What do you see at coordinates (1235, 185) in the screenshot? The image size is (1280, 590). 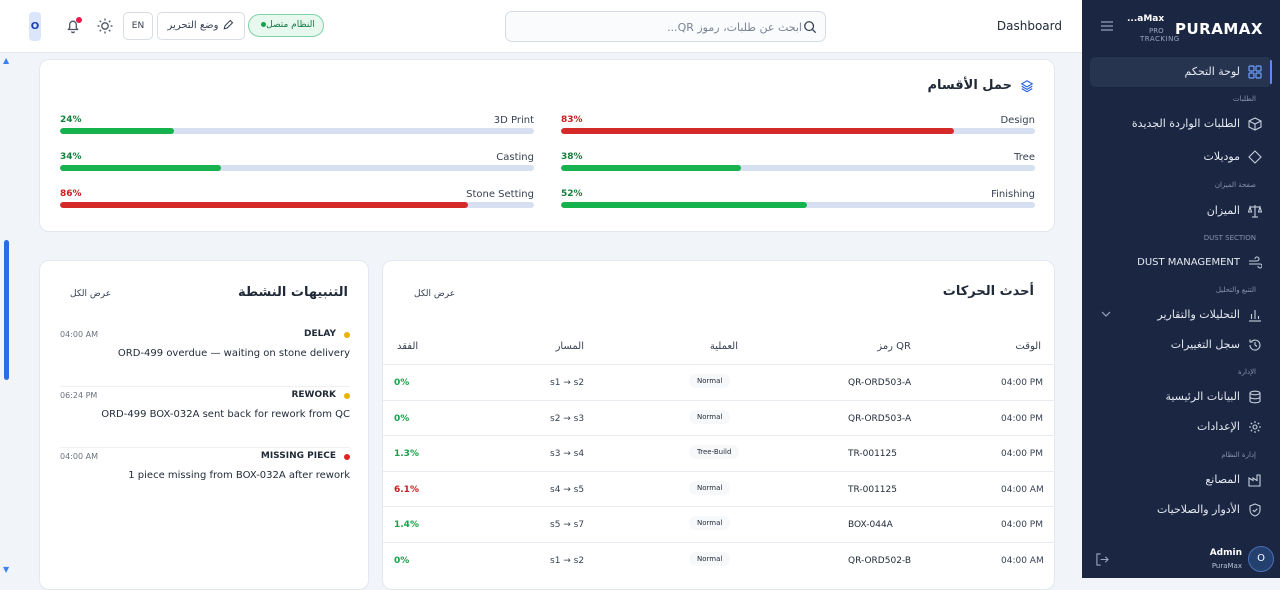 I see `section-label-scale-page: صفحة الميزان` at bounding box center [1235, 185].